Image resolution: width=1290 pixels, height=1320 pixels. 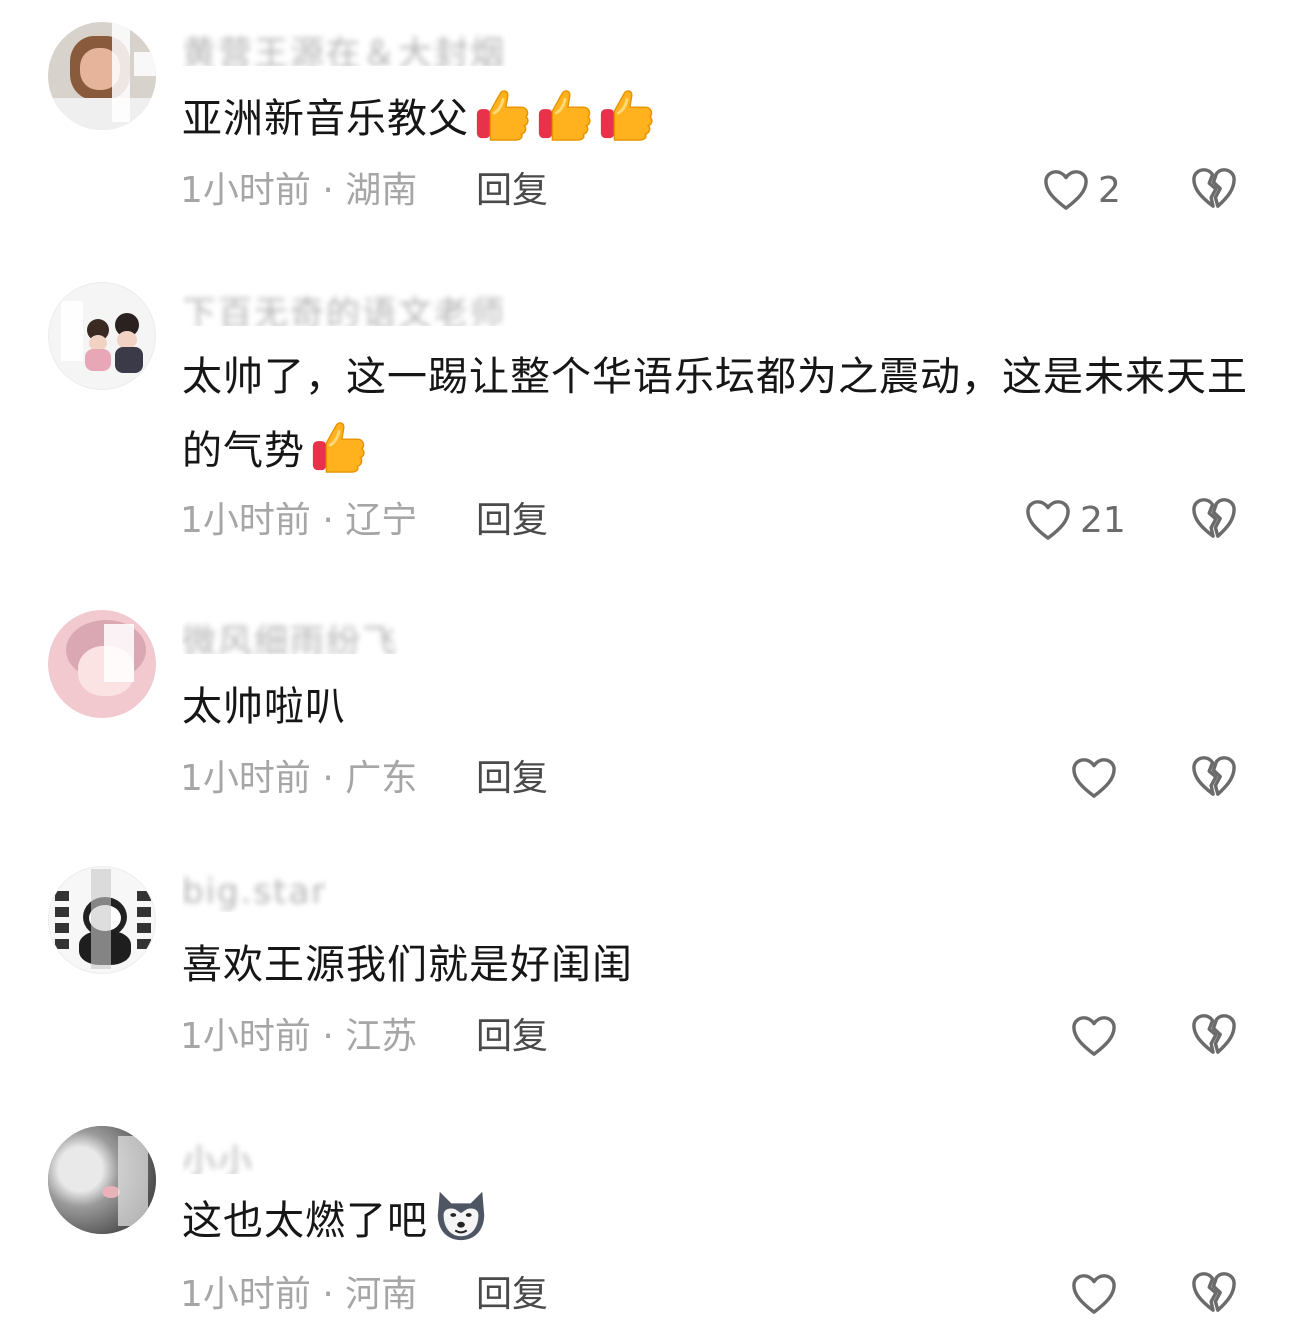 What do you see at coordinates (299, 1036) in the screenshot?
I see `comment-meta: 1小时前 · 江苏` at bounding box center [299, 1036].